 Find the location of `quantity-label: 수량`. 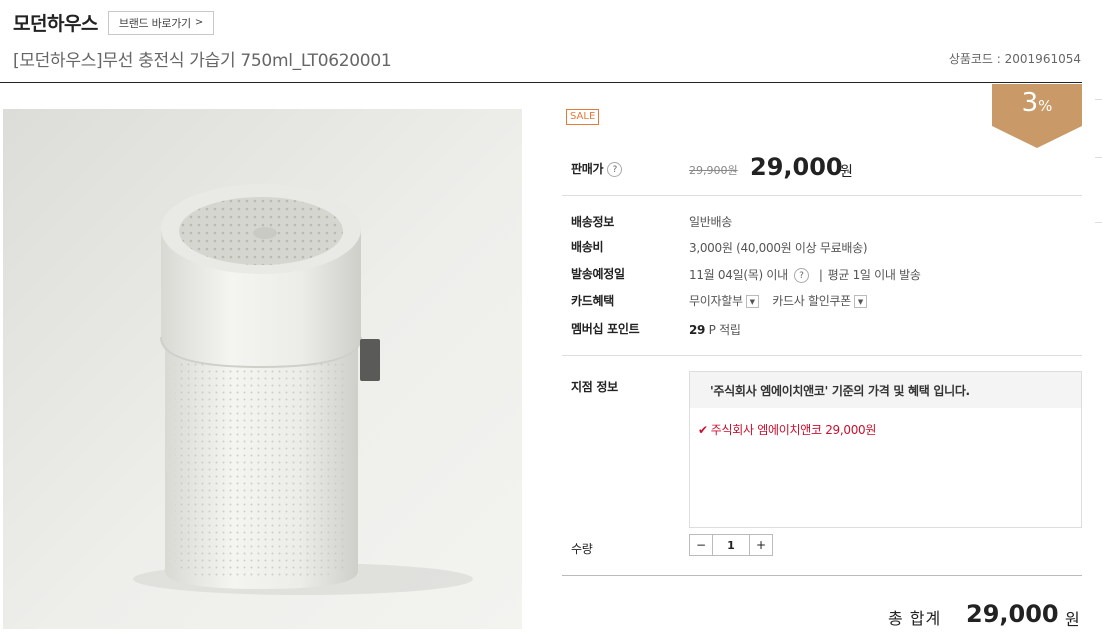

quantity-label: 수량 is located at coordinates (582, 549).